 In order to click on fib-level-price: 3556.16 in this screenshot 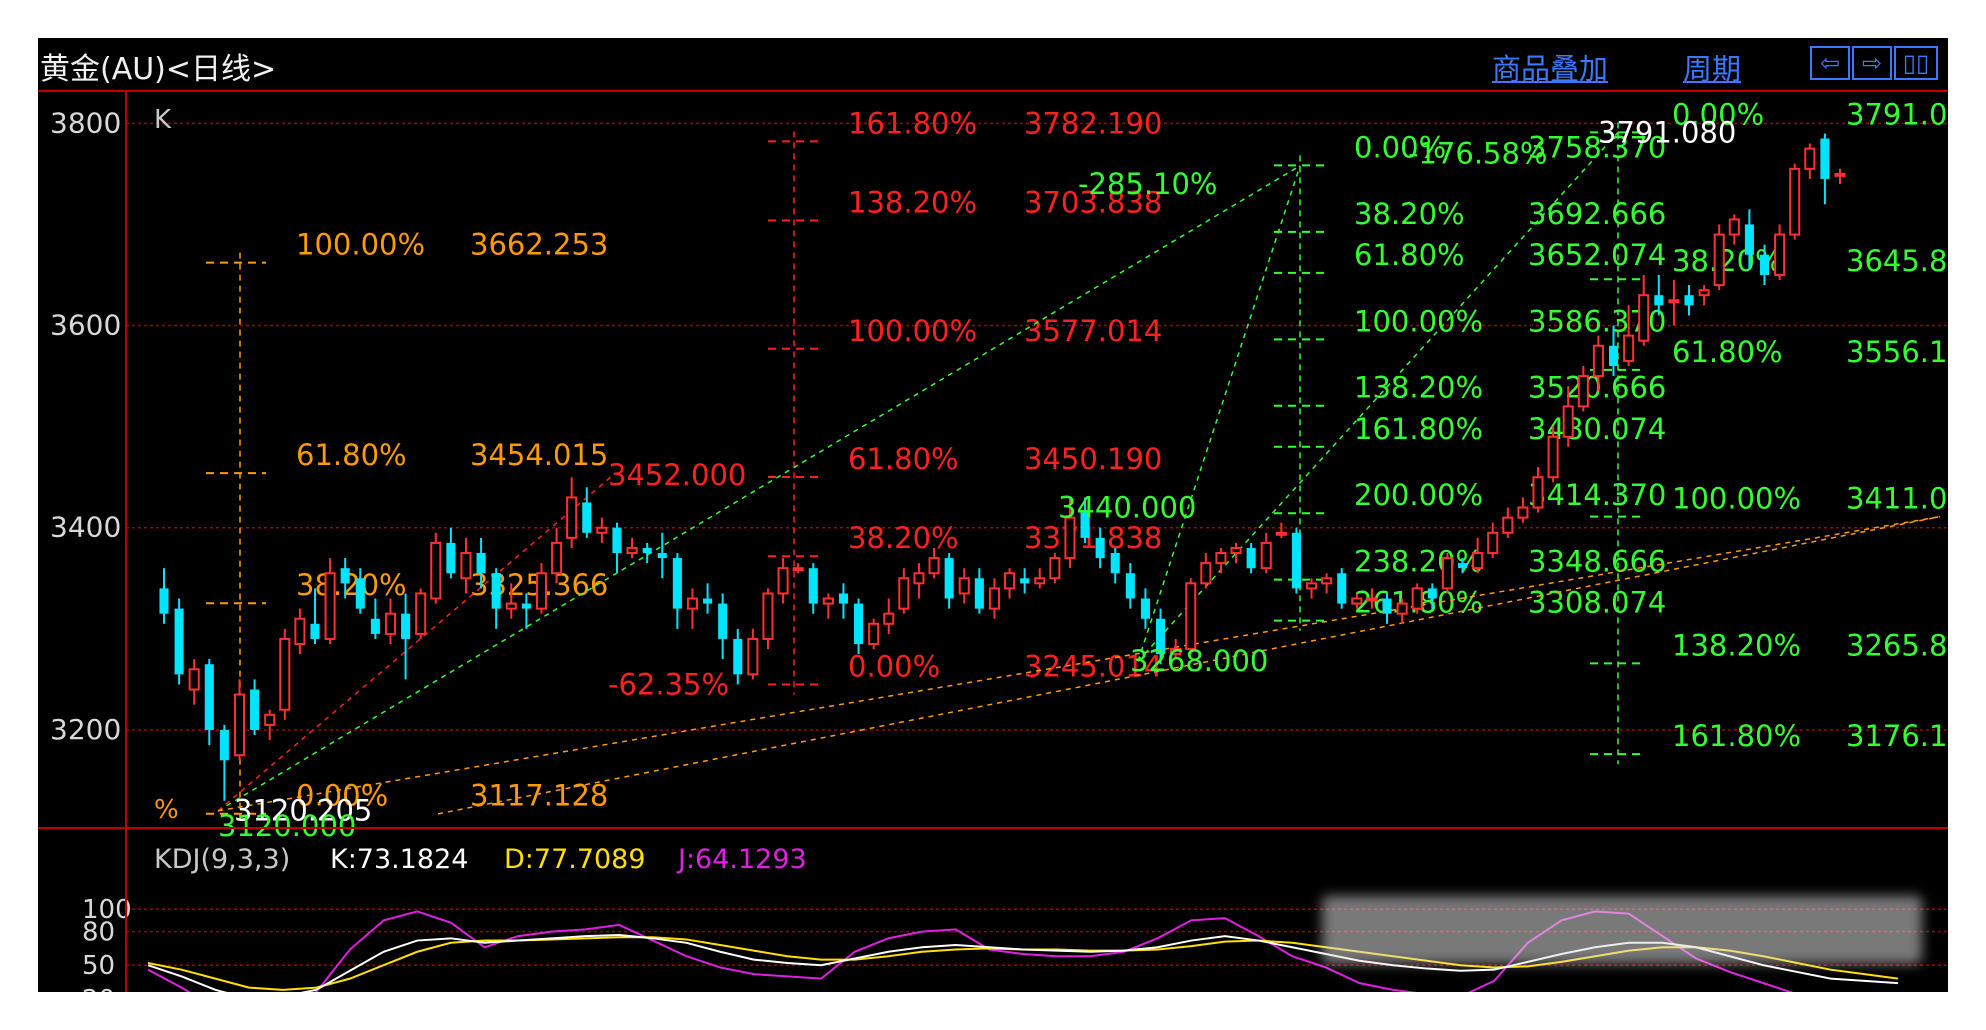, I will do `click(1897, 352)`.